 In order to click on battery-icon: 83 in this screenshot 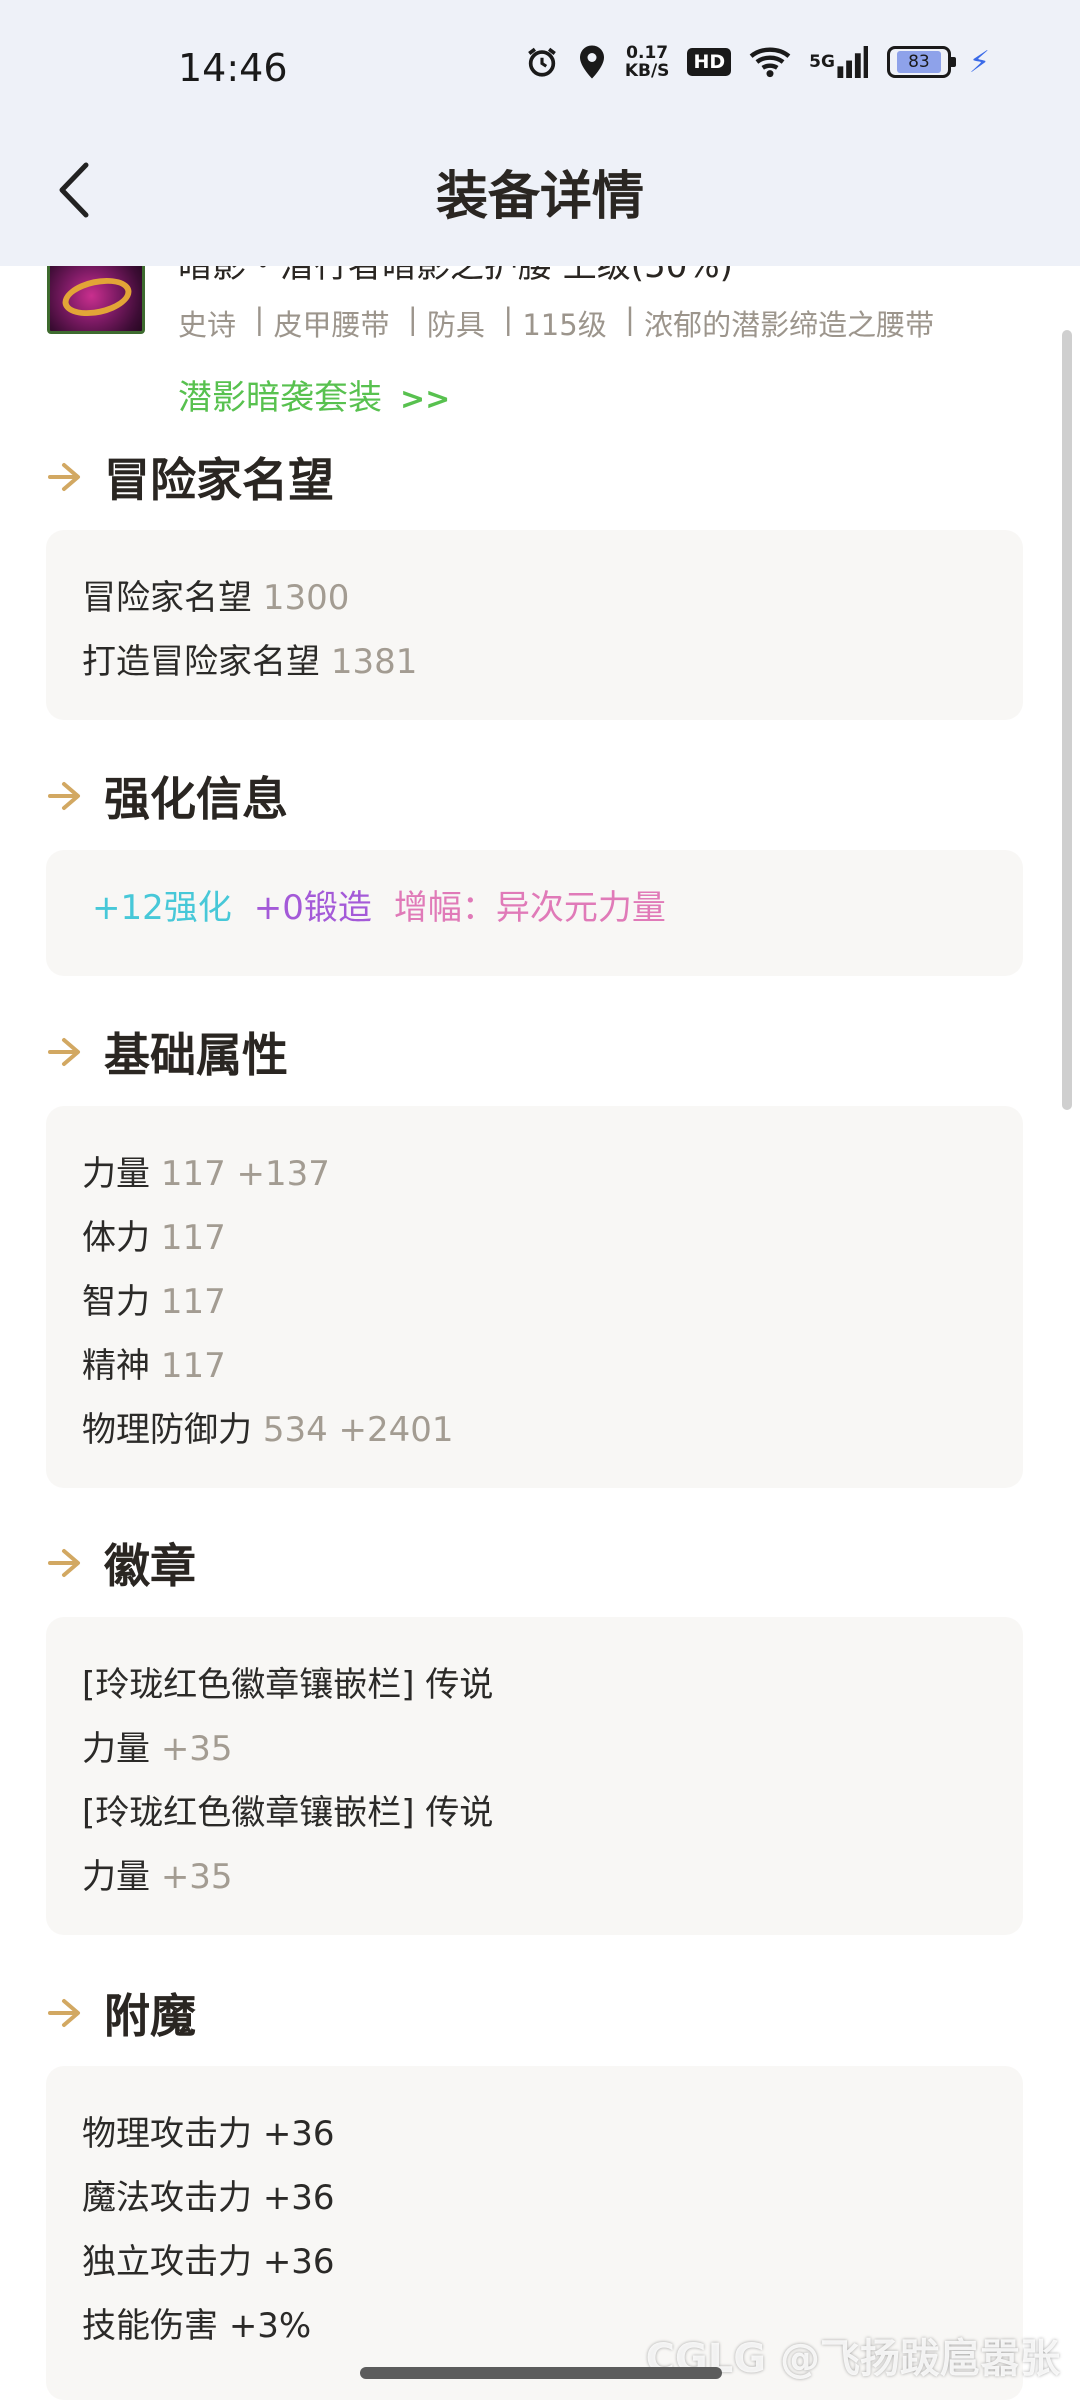, I will do `click(921, 62)`.